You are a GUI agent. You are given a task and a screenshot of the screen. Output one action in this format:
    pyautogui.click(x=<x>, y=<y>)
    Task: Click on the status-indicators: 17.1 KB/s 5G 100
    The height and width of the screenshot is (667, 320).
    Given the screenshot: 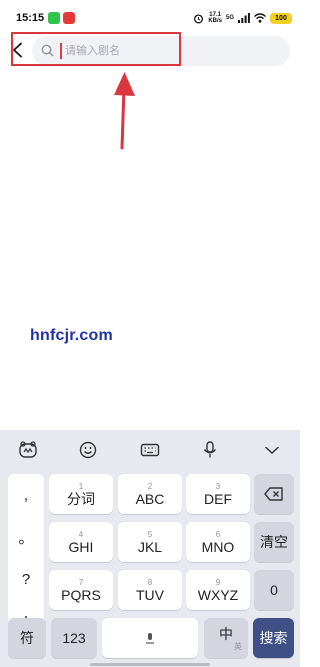 What is the action you would take?
    pyautogui.click(x=242, y=18)
    